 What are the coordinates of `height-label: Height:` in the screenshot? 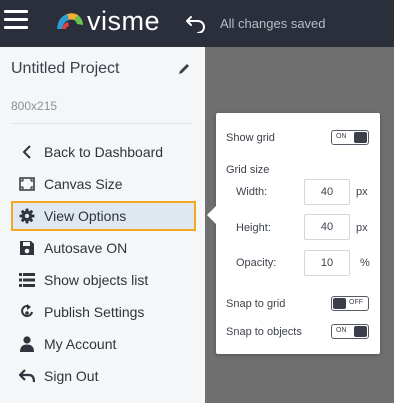 It's located at (253, 228).